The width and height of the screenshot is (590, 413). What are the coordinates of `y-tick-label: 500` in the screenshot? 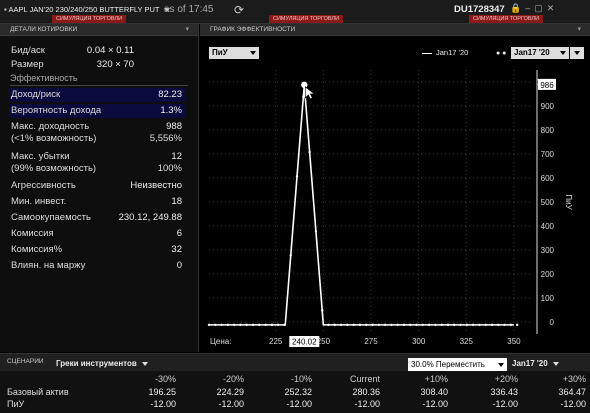 It's located at (548, 202).